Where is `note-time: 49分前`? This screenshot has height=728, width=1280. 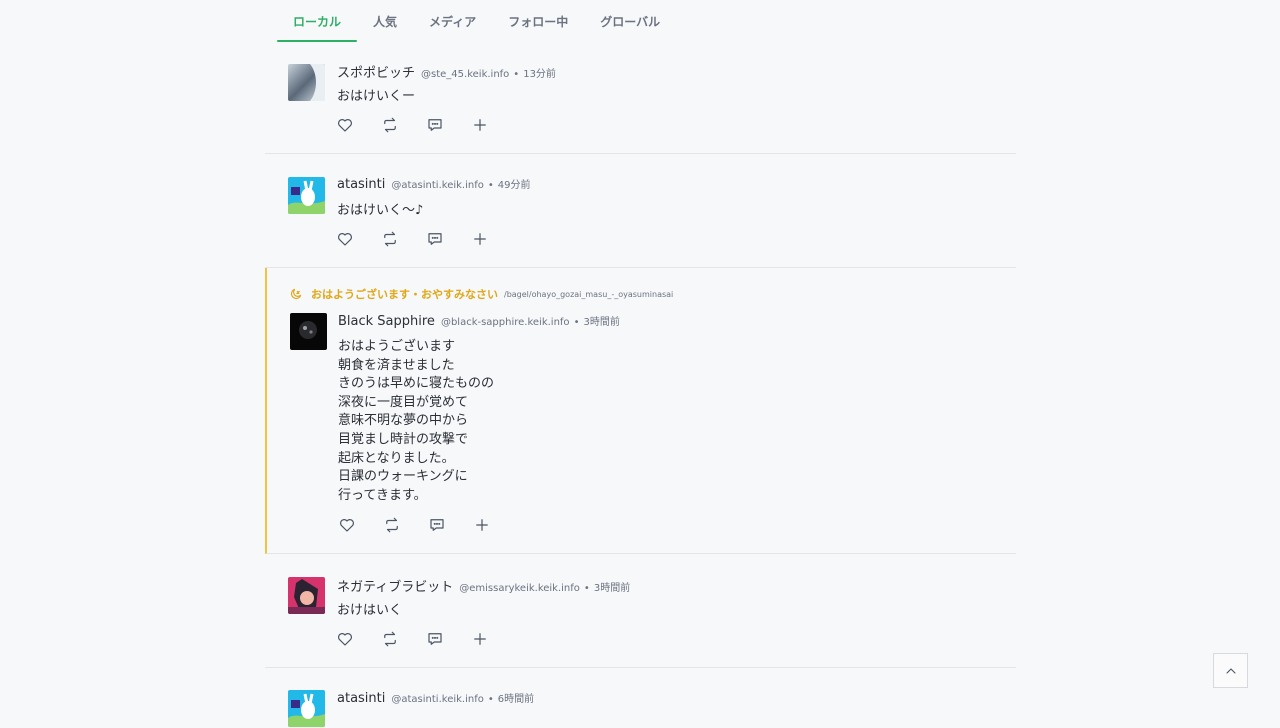
note-time: 49分前 is located at coordinates (514, 183).